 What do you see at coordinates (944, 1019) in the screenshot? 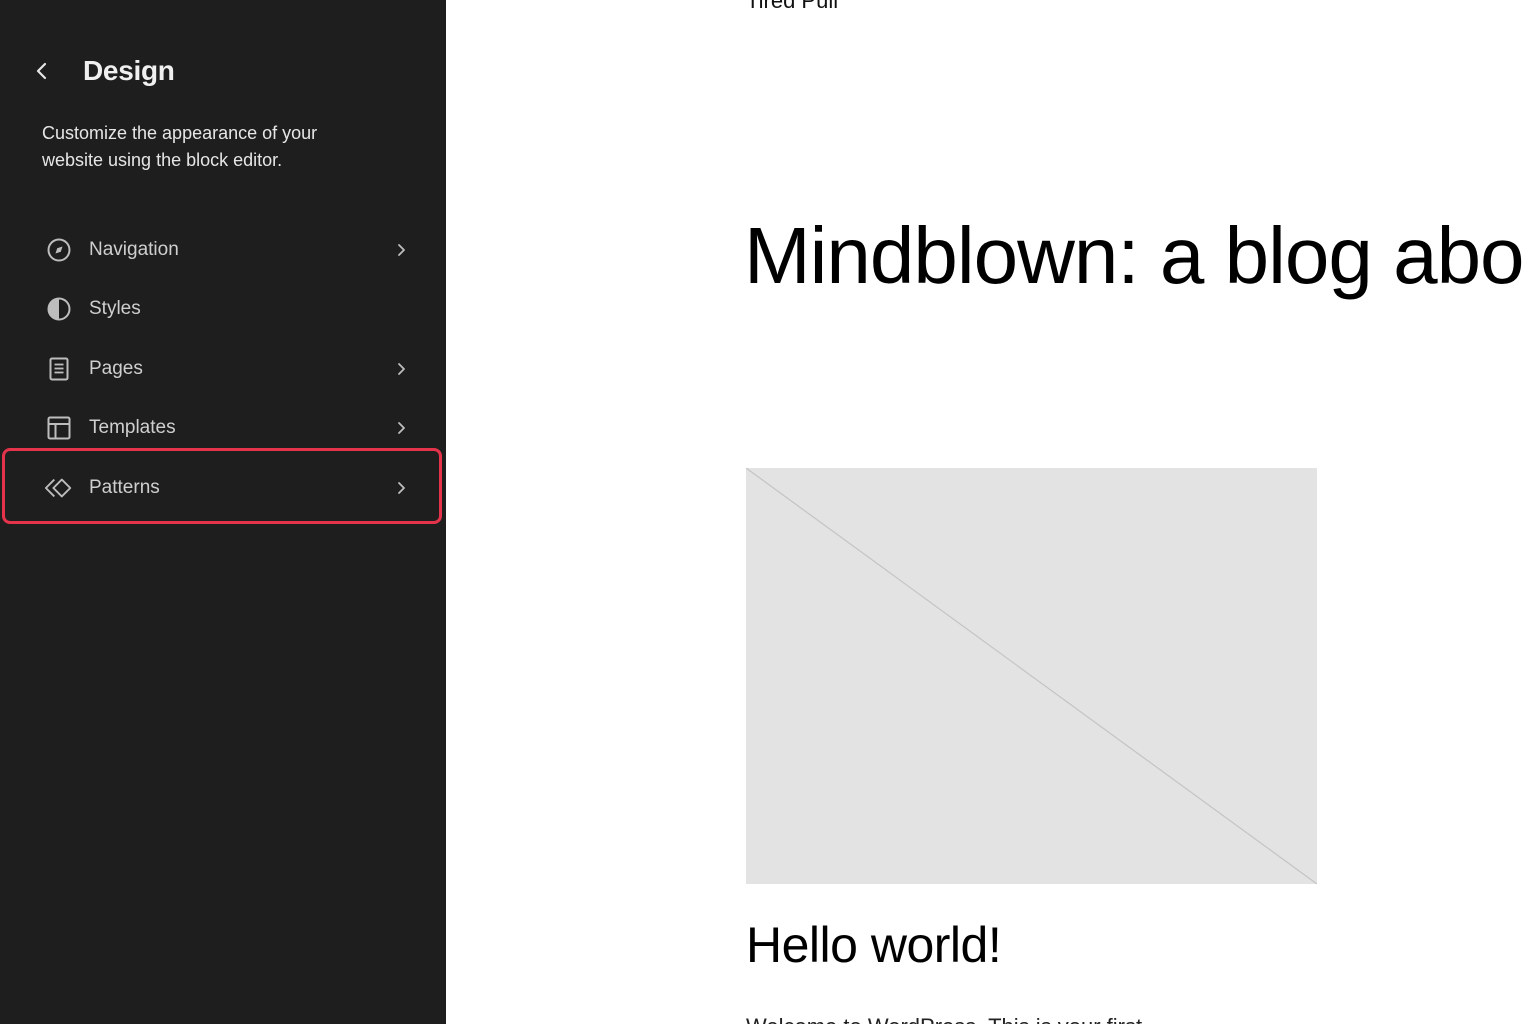
I see `post-excerpt: Welcome to WordPress. This is your first` at bounding box center [944, 1019].